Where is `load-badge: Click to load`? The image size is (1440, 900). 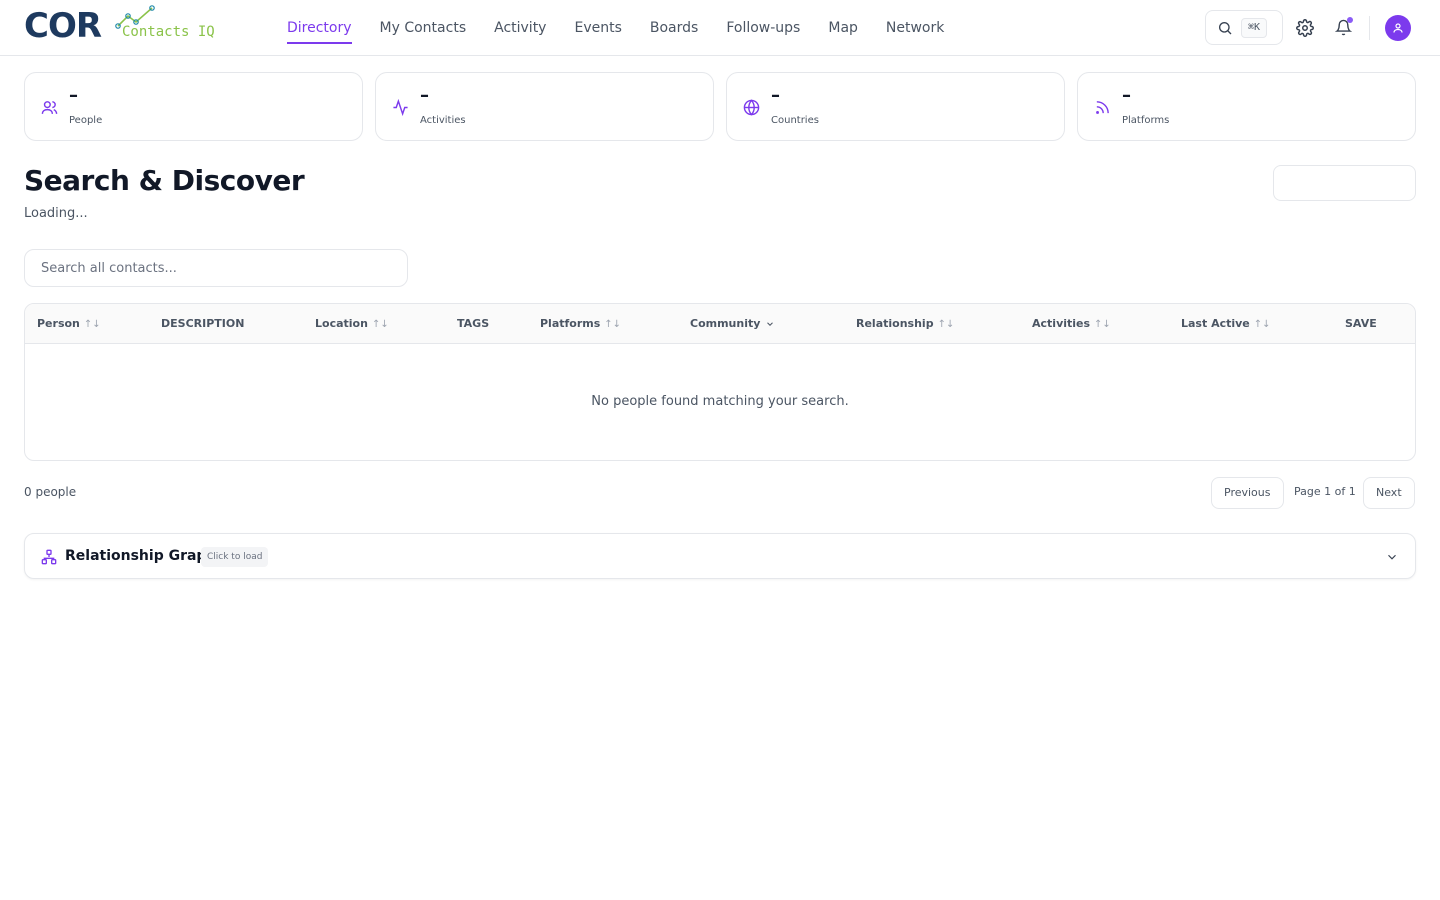
load-badge: Click to load is located at coordinates (235, 557).